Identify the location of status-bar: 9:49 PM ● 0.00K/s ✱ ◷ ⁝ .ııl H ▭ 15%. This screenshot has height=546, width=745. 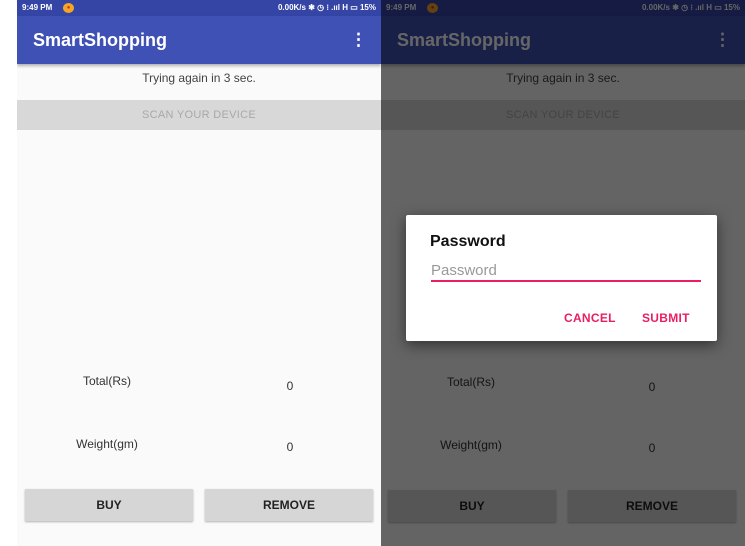
(199, 8).